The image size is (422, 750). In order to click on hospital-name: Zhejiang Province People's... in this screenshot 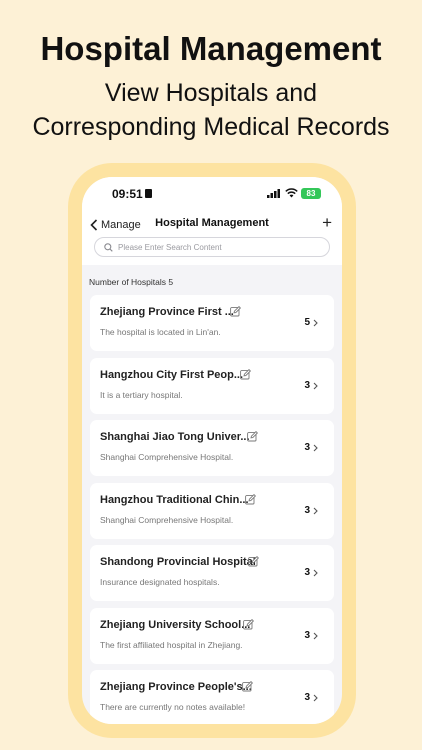, I will do `click(176, 687)`.